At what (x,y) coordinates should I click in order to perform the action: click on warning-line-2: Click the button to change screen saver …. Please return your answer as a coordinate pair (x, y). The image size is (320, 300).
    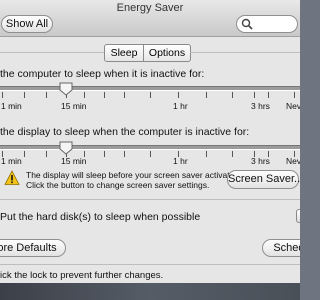
    Looking at the image, I should click on (118, 185).